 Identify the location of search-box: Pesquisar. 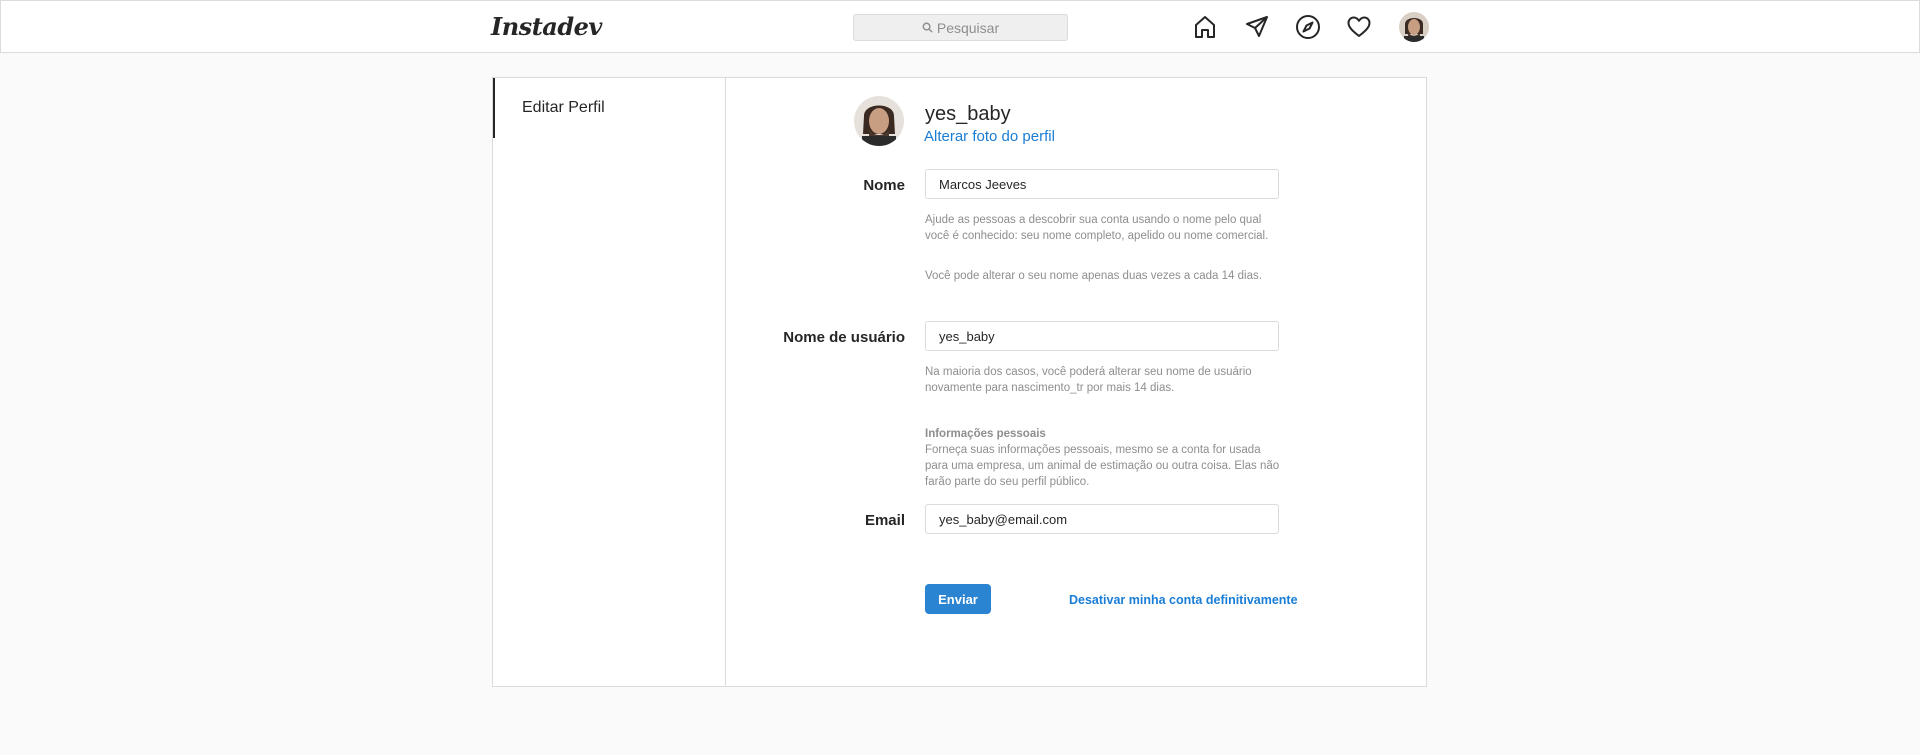
(960, 27).